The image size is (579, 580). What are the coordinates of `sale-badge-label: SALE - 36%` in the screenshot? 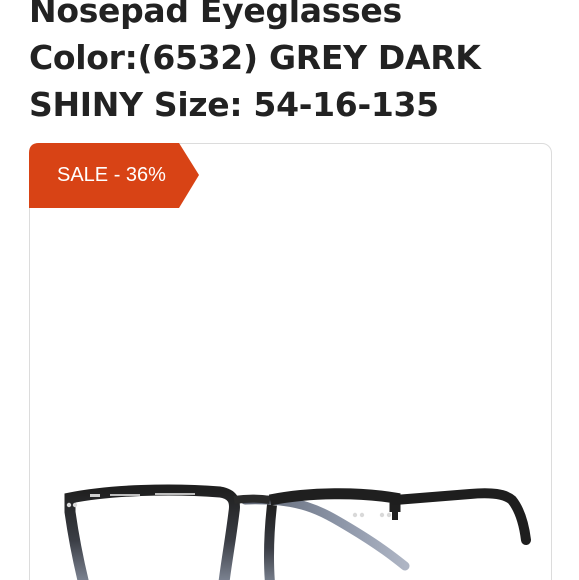 It's located at (111, 175).